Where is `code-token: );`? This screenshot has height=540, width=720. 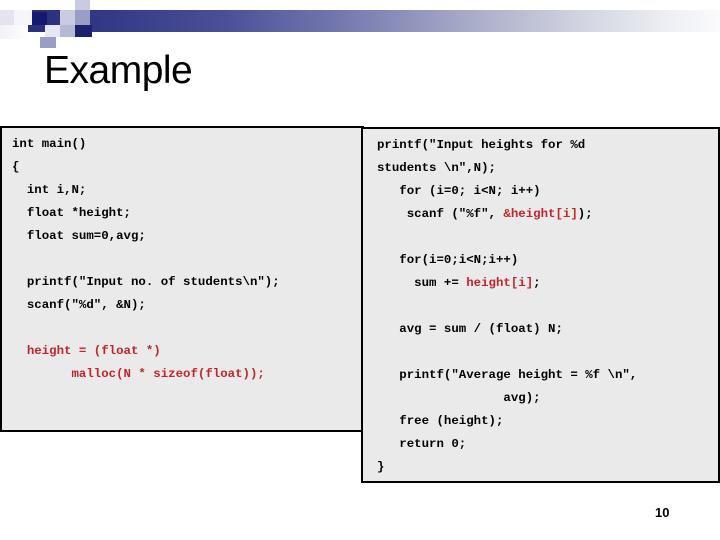
code-token: ); is located at coordinates (585, 214).